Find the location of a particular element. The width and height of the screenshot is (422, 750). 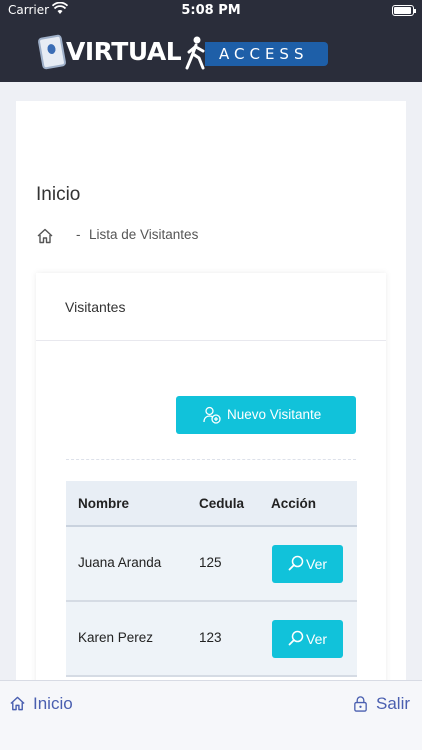

id-badge-icon is located at coordinates (52, 52).